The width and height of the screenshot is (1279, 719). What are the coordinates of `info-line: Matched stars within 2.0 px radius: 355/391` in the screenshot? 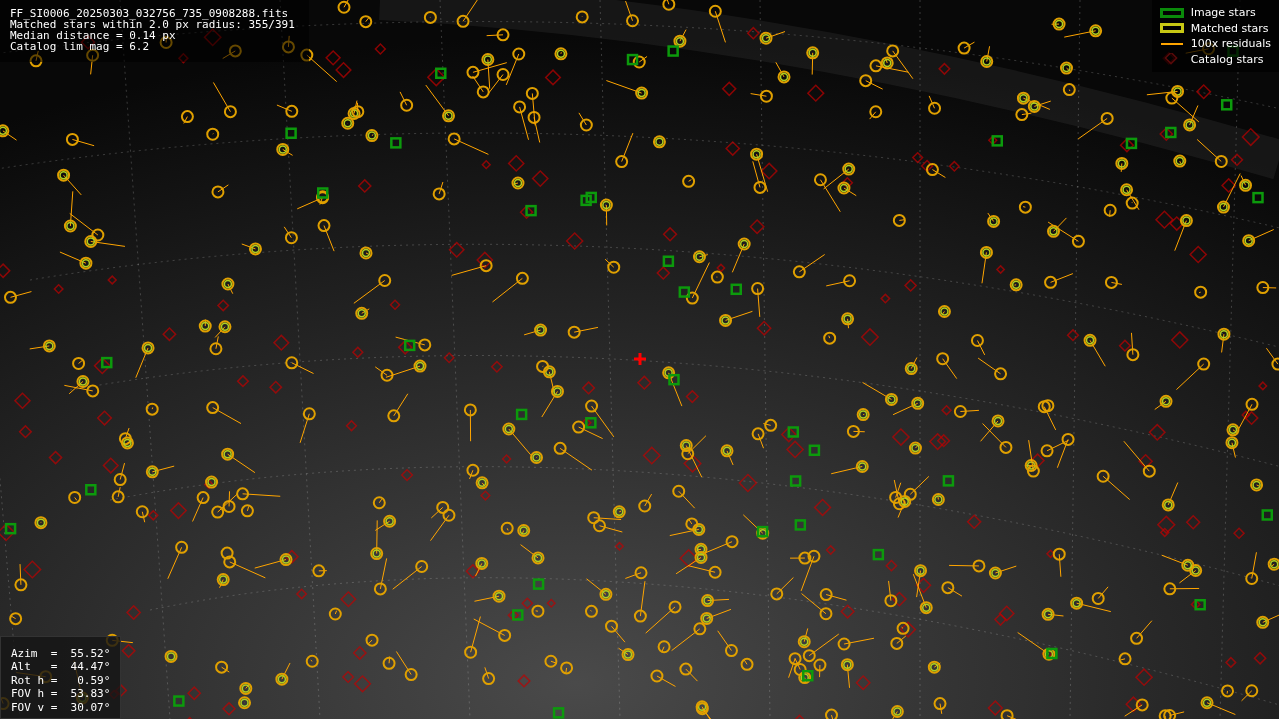 It's located at (152, 24).